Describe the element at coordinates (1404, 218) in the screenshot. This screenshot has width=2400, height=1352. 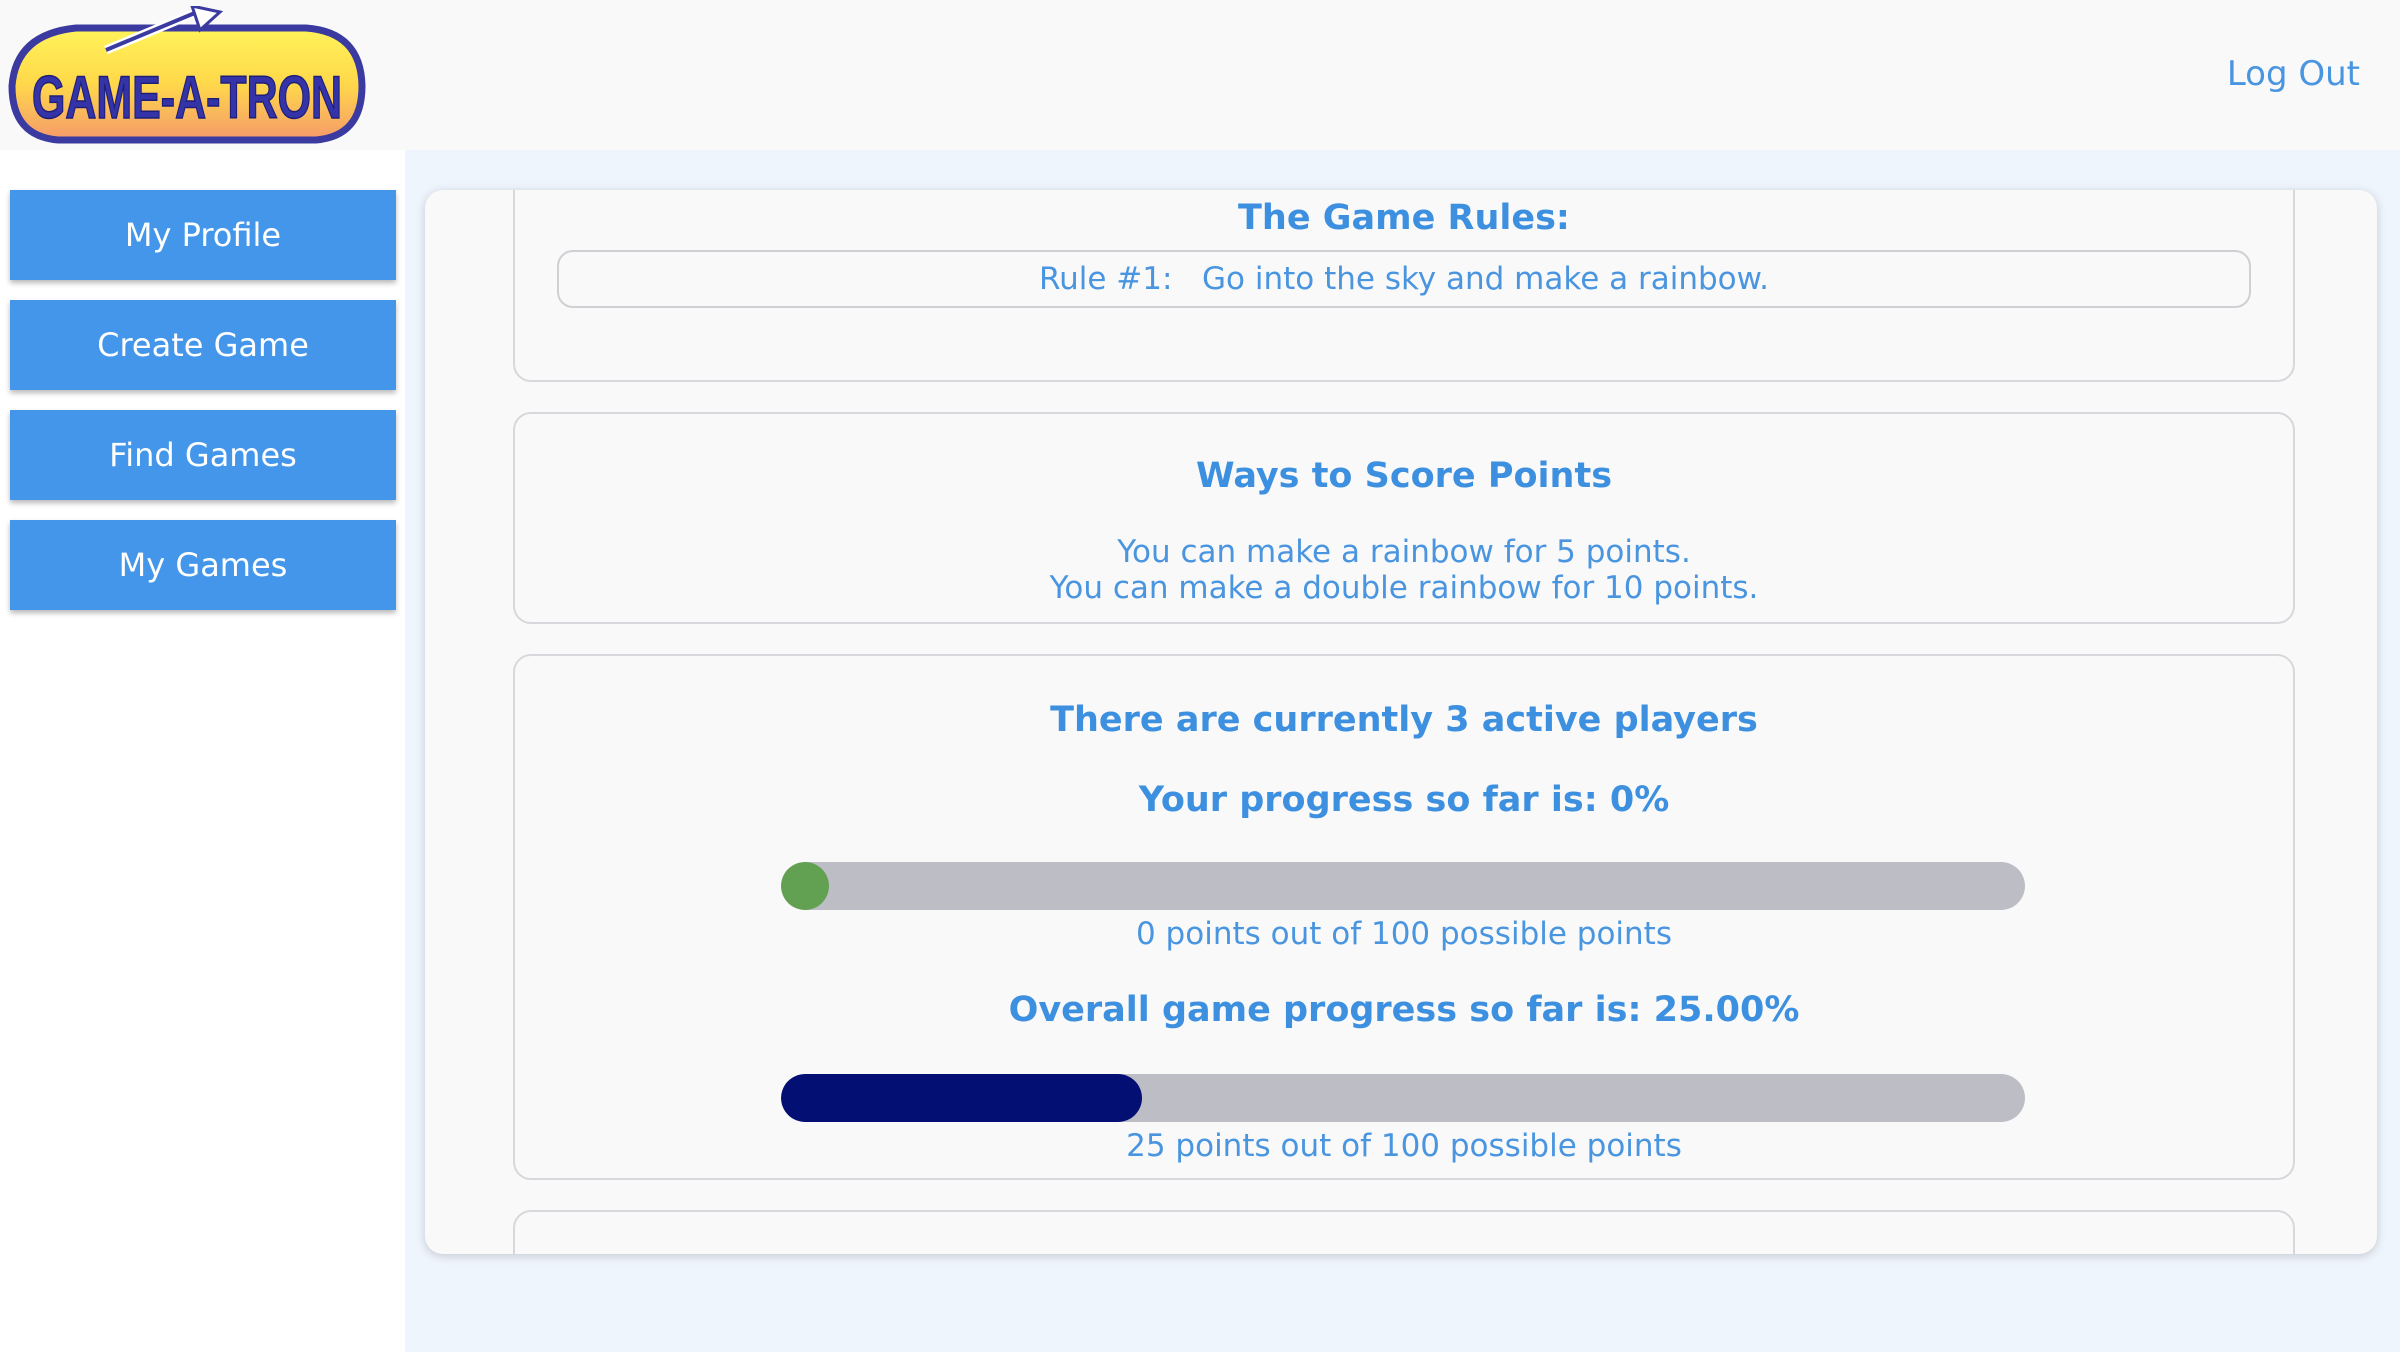
I see `rules-title: The Game Rules:` at that location.